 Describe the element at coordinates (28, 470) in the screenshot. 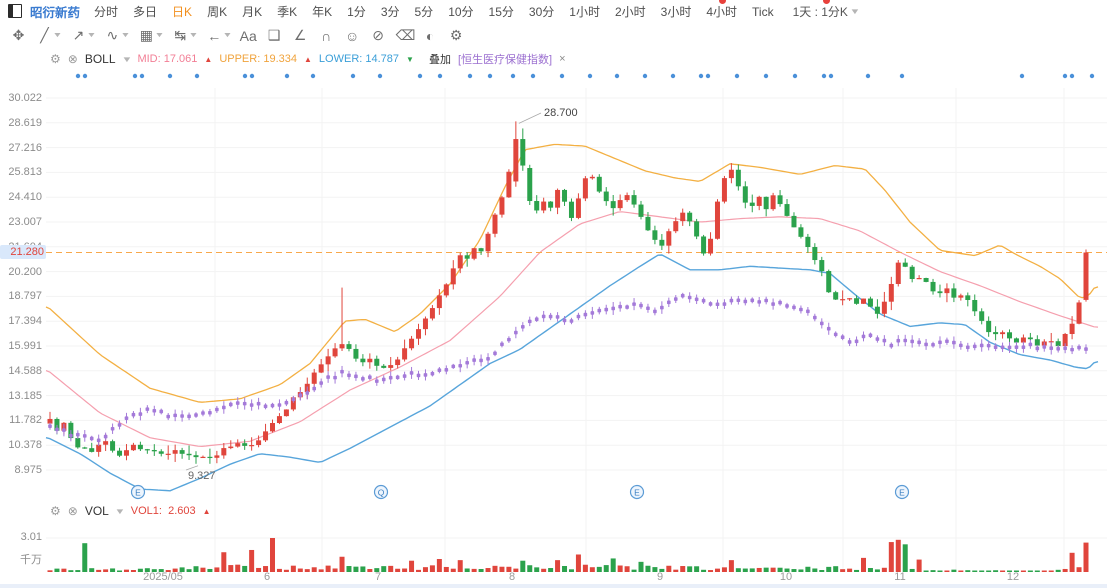

I see `y-axis-label: 8.975` at that location.